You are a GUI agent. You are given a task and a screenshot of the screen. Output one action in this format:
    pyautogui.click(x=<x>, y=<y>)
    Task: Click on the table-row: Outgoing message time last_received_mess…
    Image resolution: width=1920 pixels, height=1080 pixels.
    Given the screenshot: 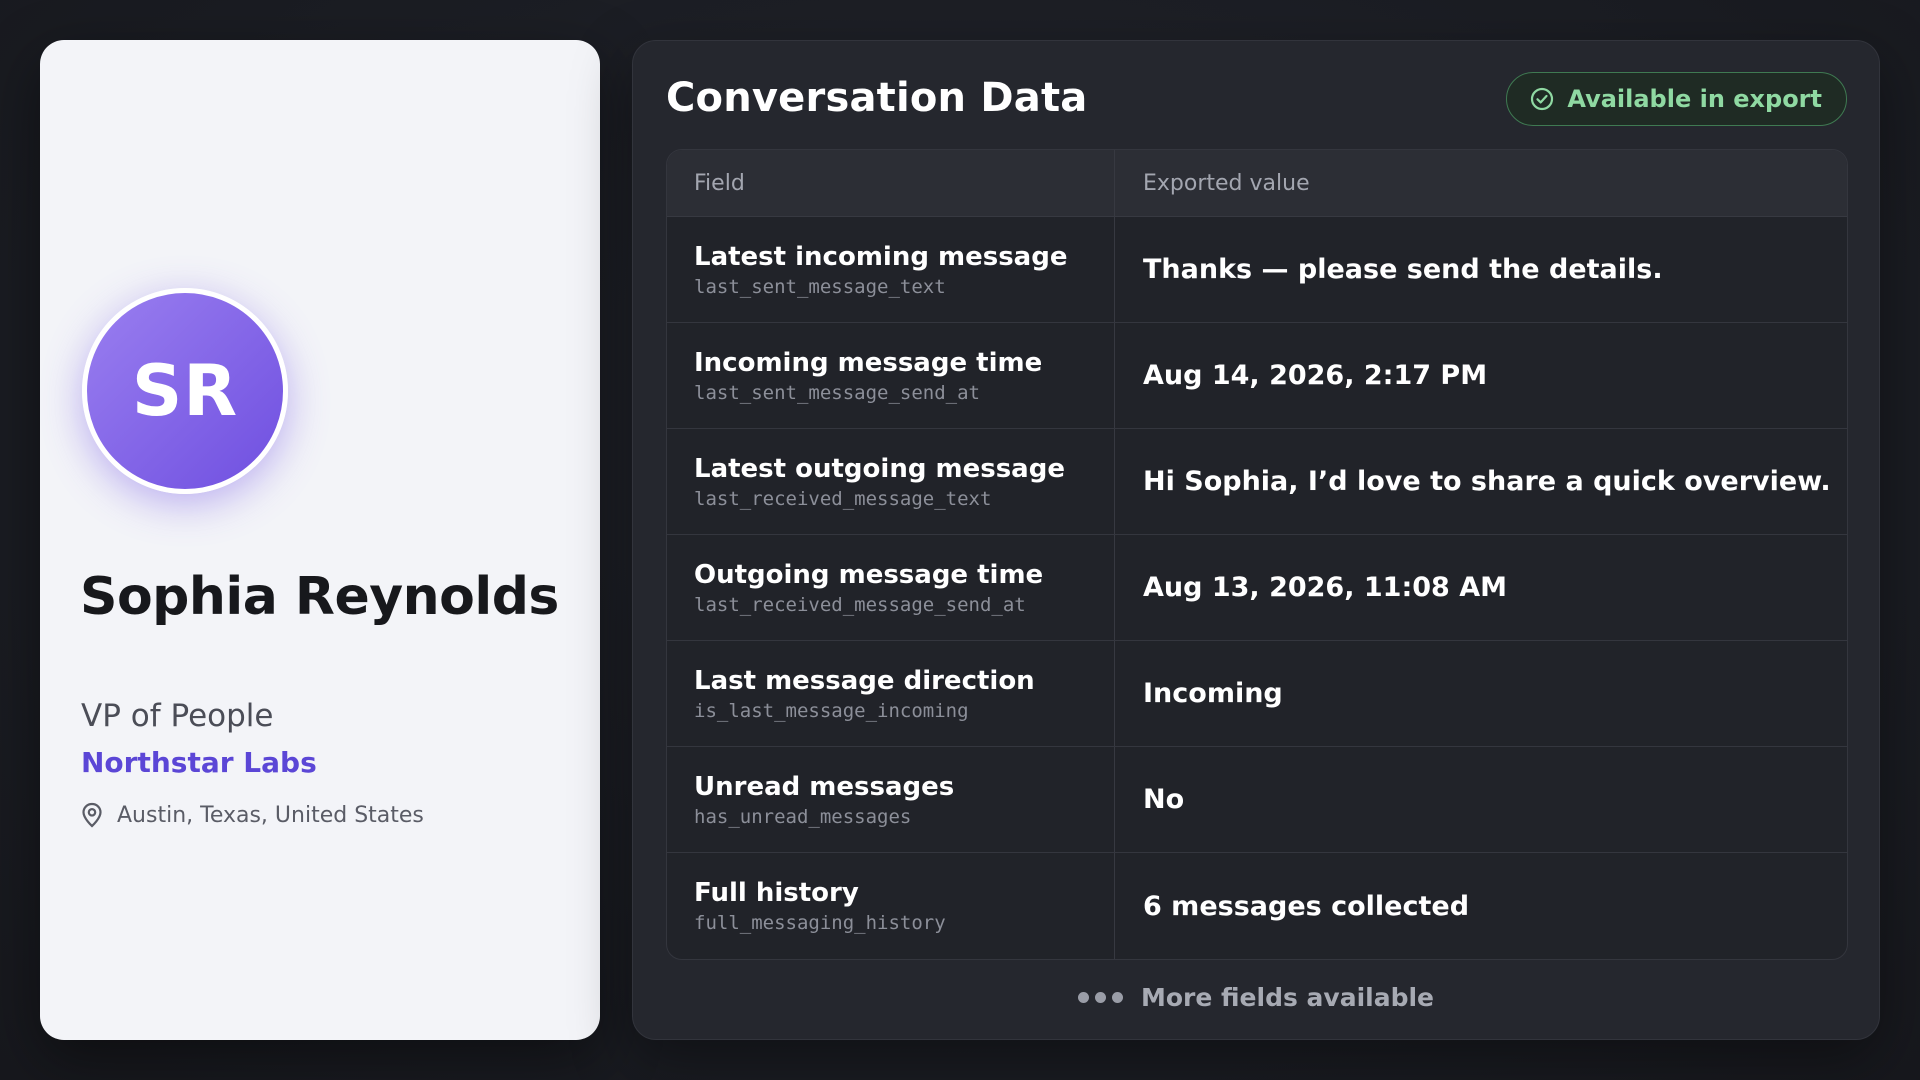 What is the action you would take?
    pyautogui.click(x=1257, y=588)
    